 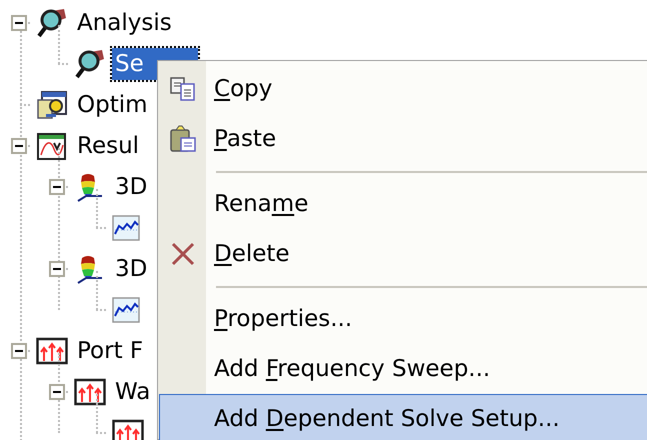 What do you see at coordinates (403, 254) in the screenshot?
I see `menu-item: Delete` at bounding box center [403, 254].